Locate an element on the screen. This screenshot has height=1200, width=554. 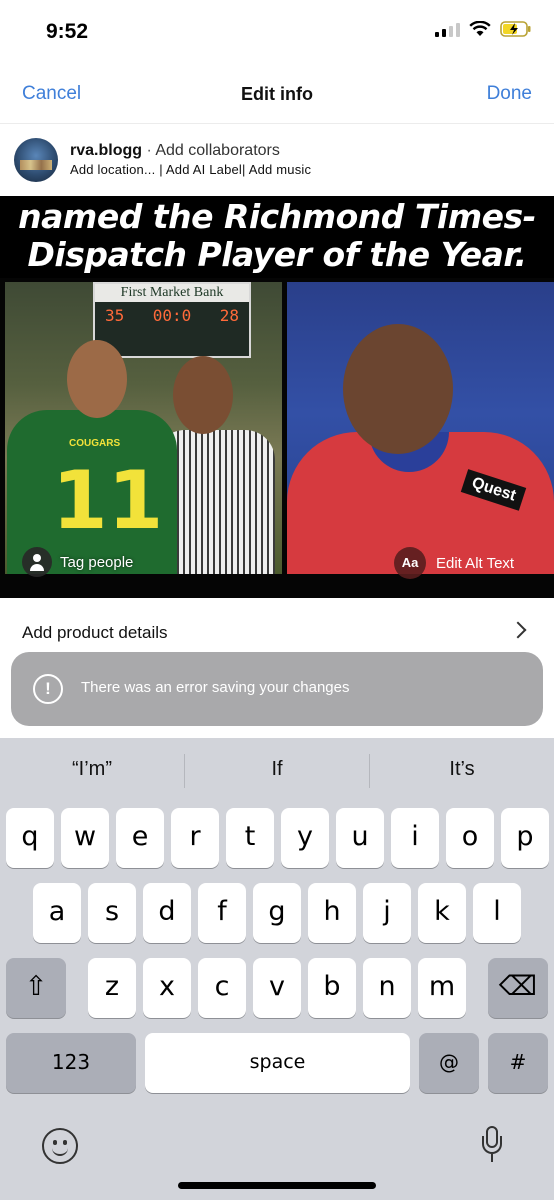
photo-right-portrait: Quest is located at coordinates (420, 428).